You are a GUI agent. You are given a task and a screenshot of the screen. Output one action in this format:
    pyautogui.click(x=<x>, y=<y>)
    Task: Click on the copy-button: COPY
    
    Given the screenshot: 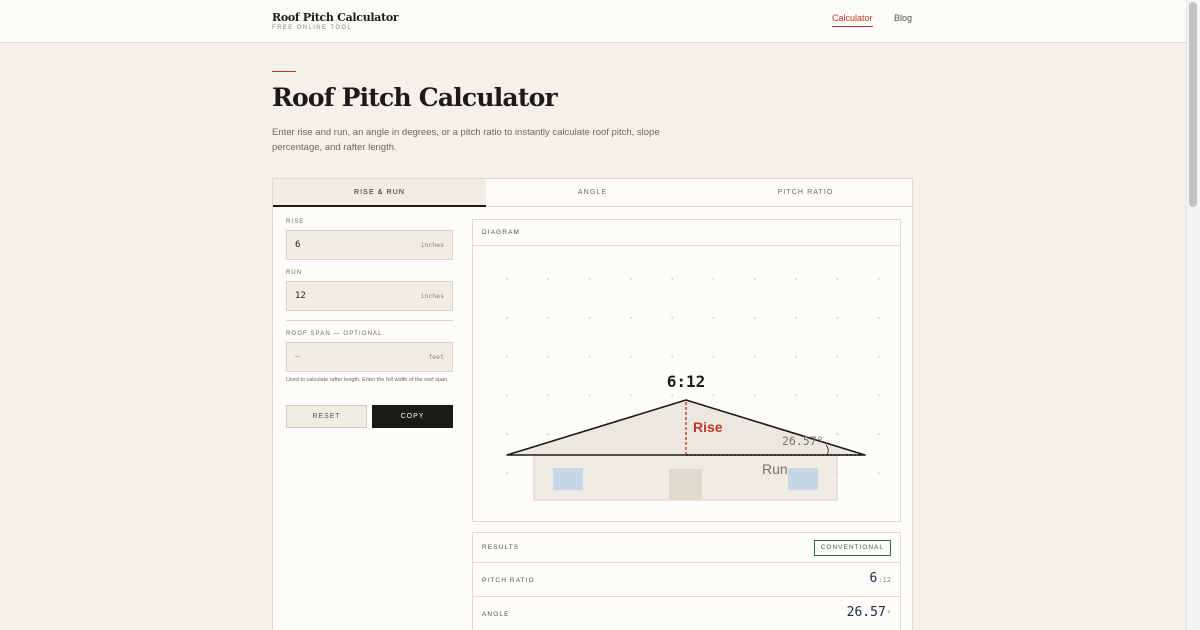 What is the action you would take?
    pyautogui.click(x=412, y=416)
    